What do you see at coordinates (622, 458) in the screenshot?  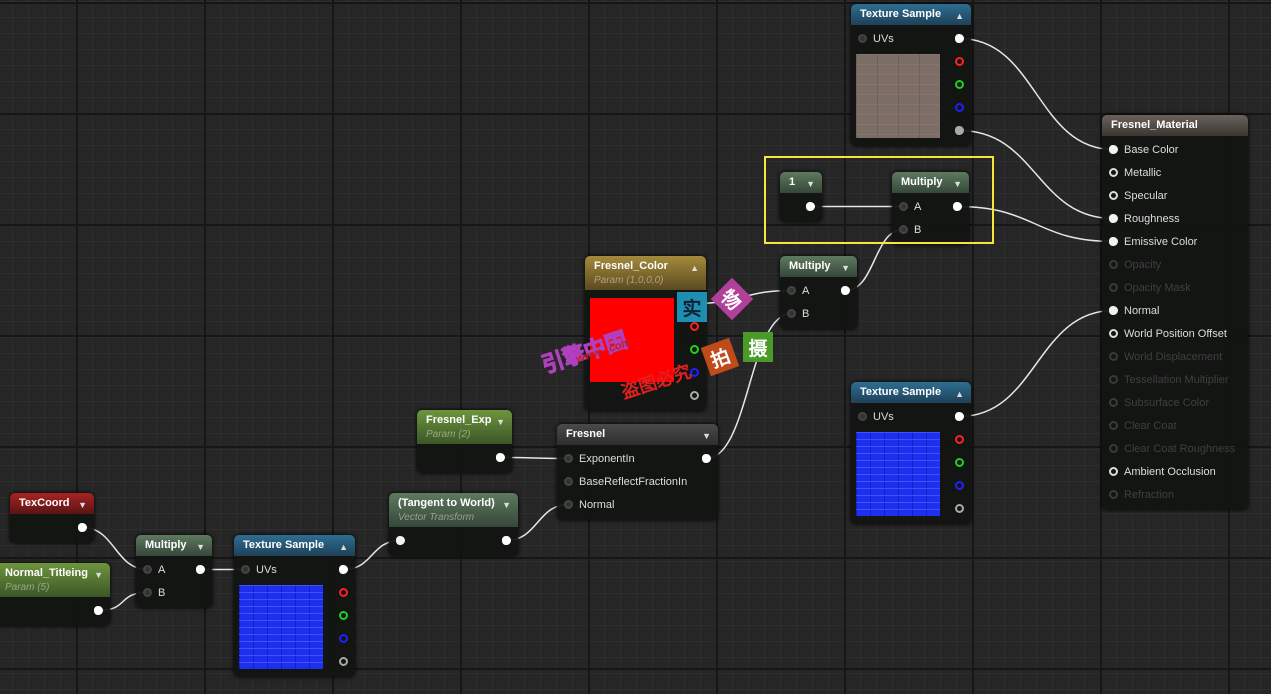 I see `input-pin-row: ExponentIn` at bounding box center [622, 458].